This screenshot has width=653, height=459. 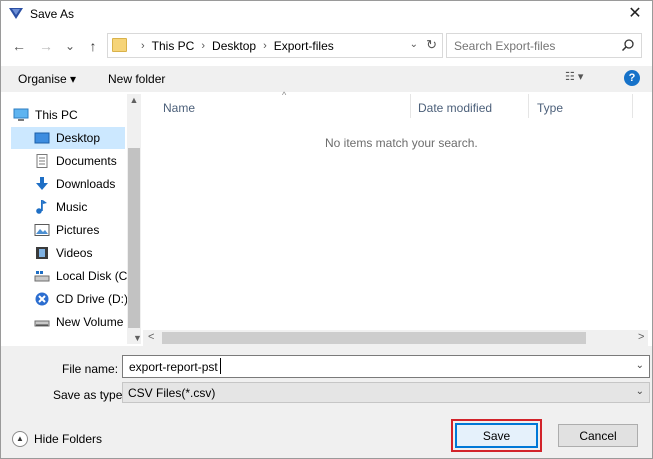 I want to click on breadcrumb-this-pc: This PC, so click(x=173, y=46).